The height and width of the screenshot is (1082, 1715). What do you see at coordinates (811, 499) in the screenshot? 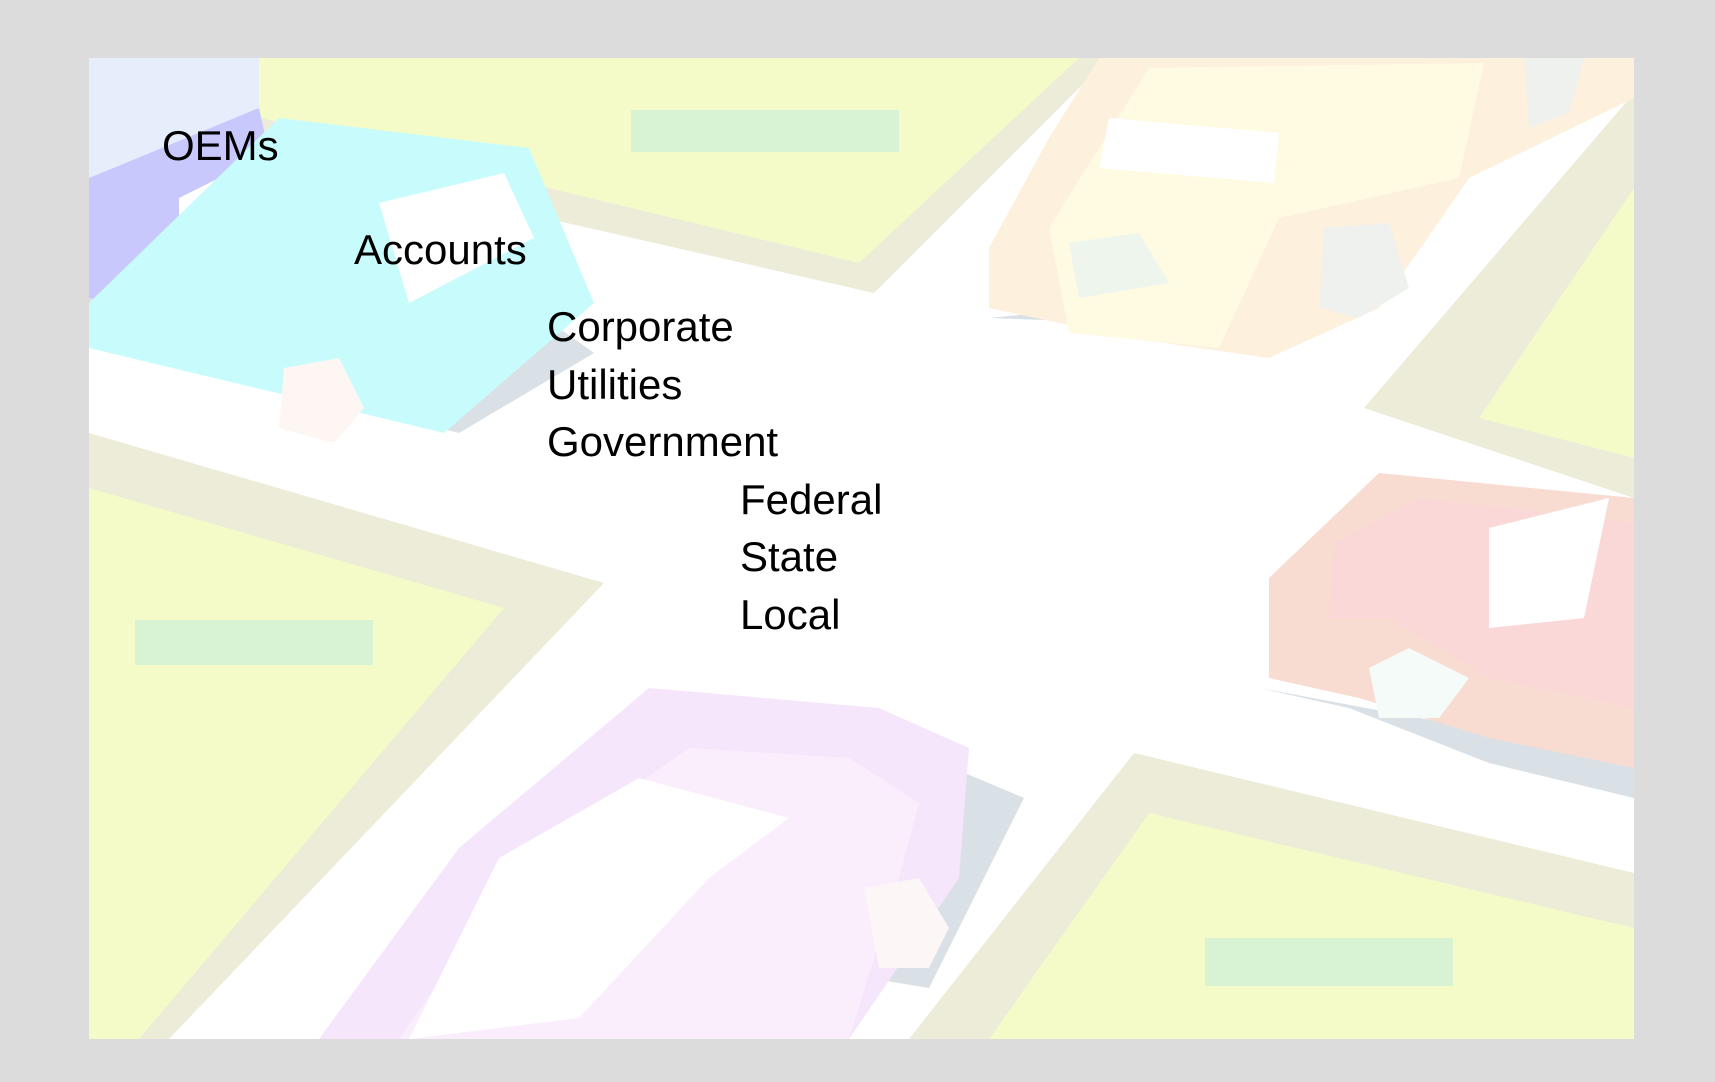
I see `outline-level4-item: Federal` at bounding box center [811, 499].